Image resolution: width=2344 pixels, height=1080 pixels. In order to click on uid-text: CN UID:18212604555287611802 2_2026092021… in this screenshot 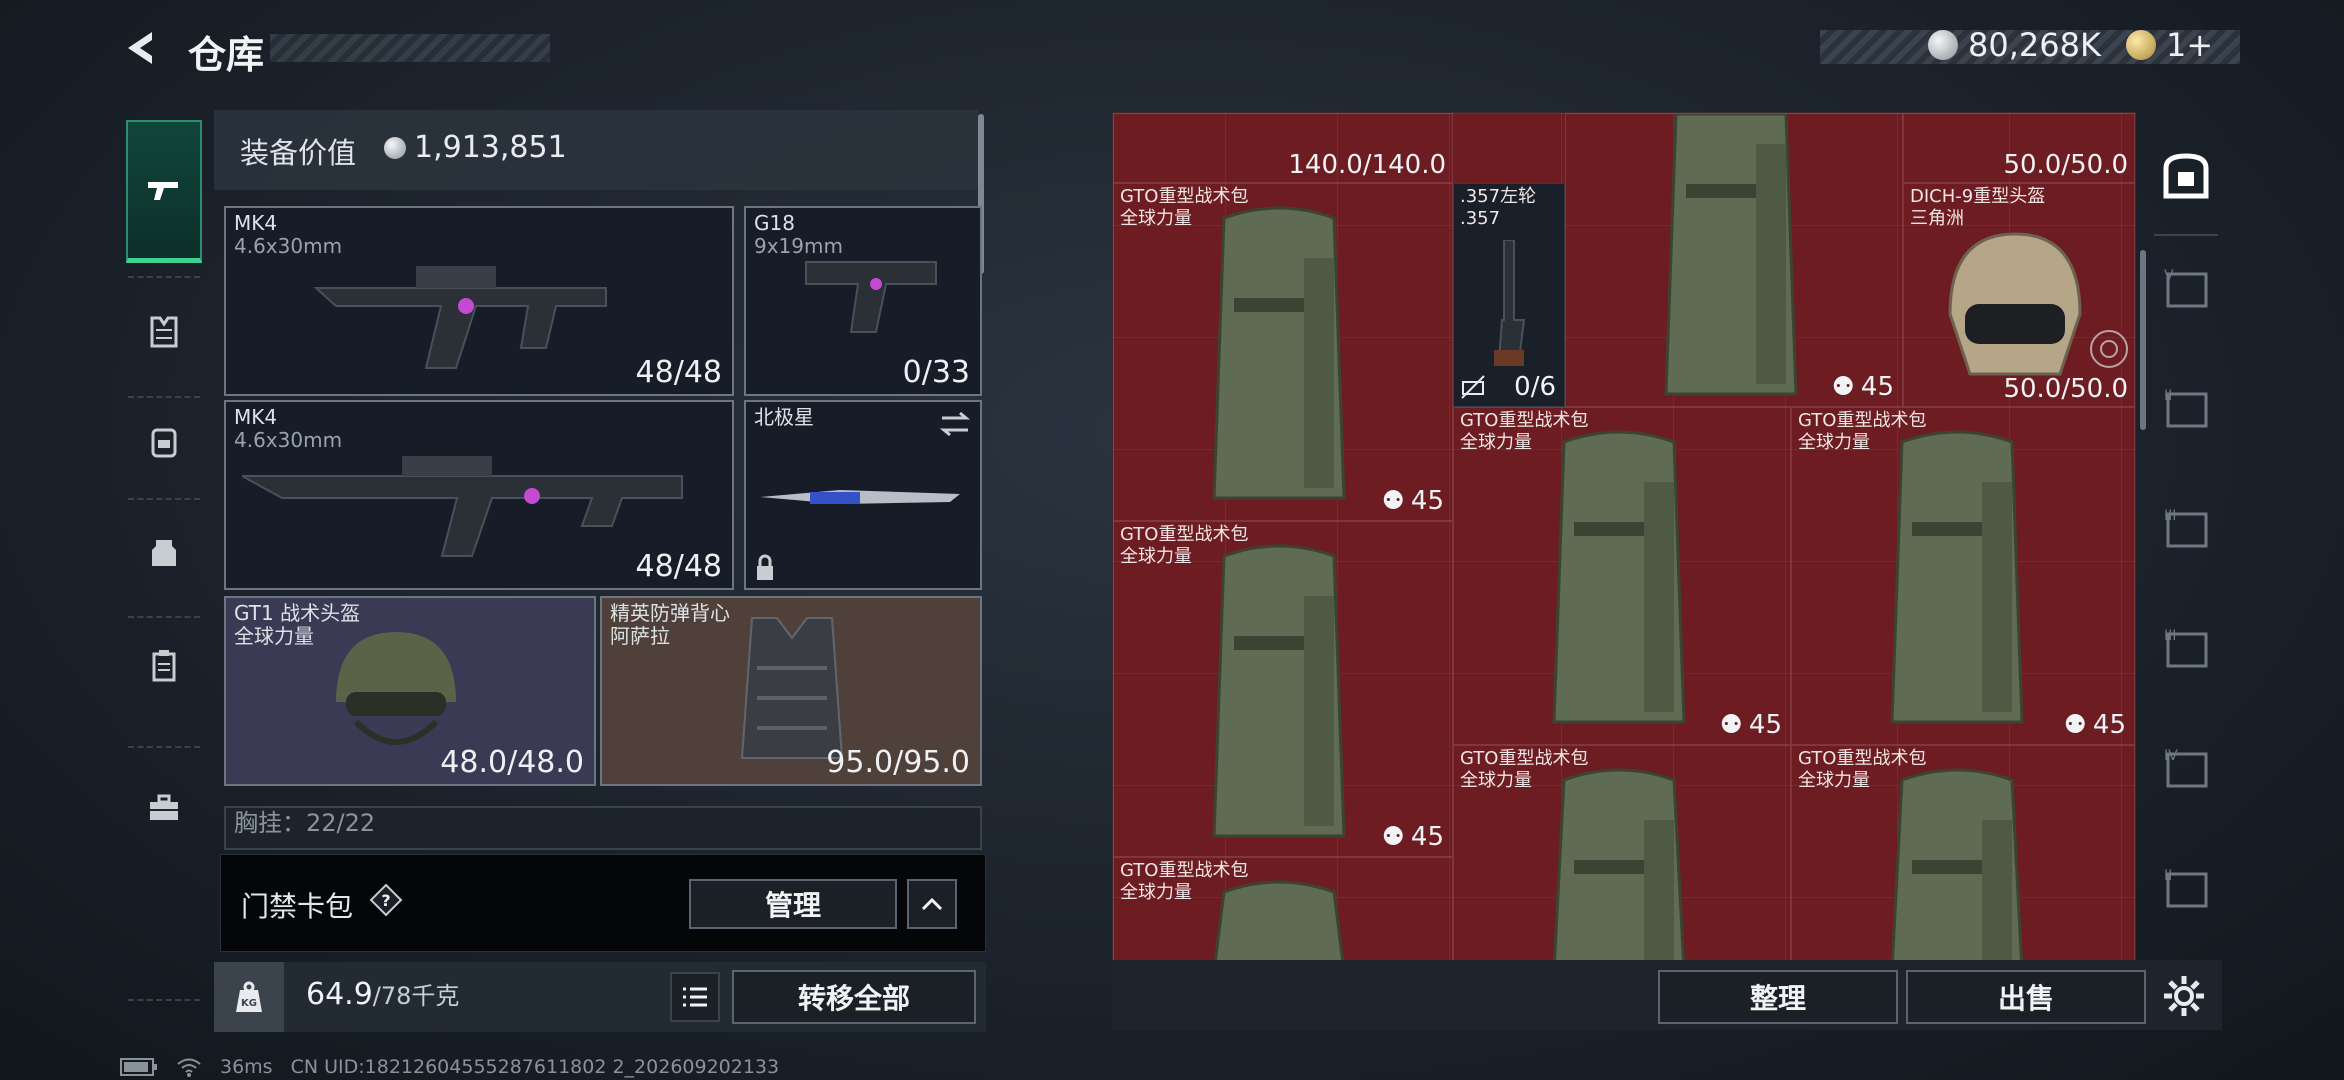, I will do `click(535, 1067)`.